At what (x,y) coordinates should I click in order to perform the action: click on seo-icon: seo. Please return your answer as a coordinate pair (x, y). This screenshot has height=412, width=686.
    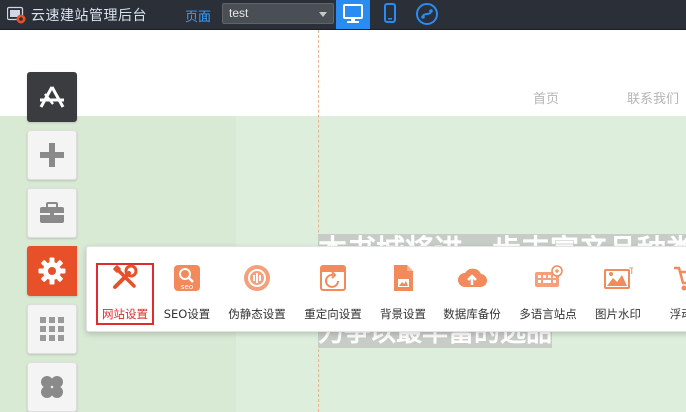
    Looking at the image, I should click on (187, 278).